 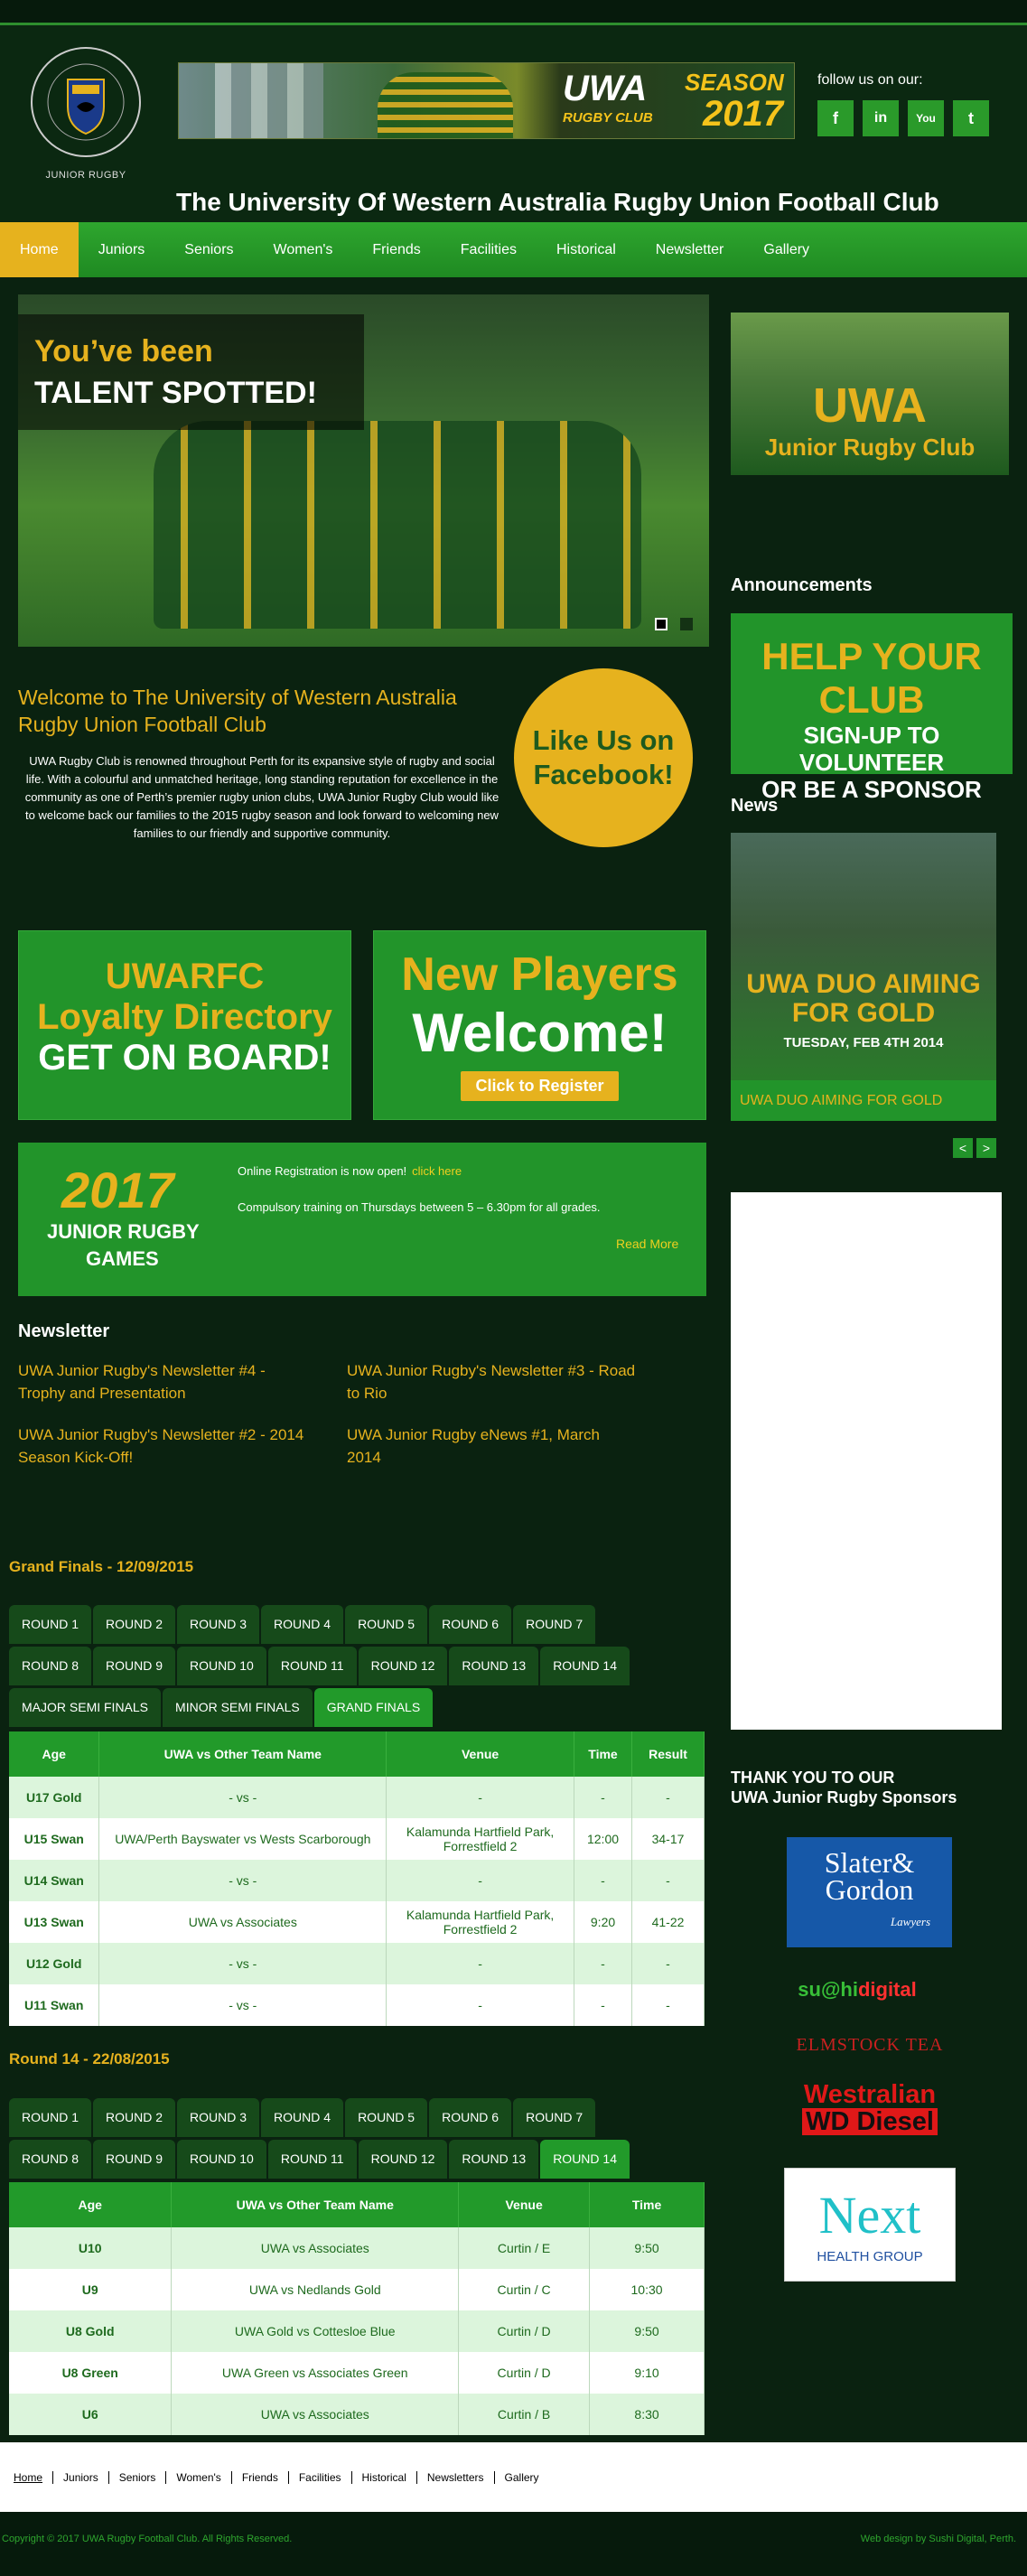 I want to click on footer-link-historical: Historical, so click(x=384, y=2477).